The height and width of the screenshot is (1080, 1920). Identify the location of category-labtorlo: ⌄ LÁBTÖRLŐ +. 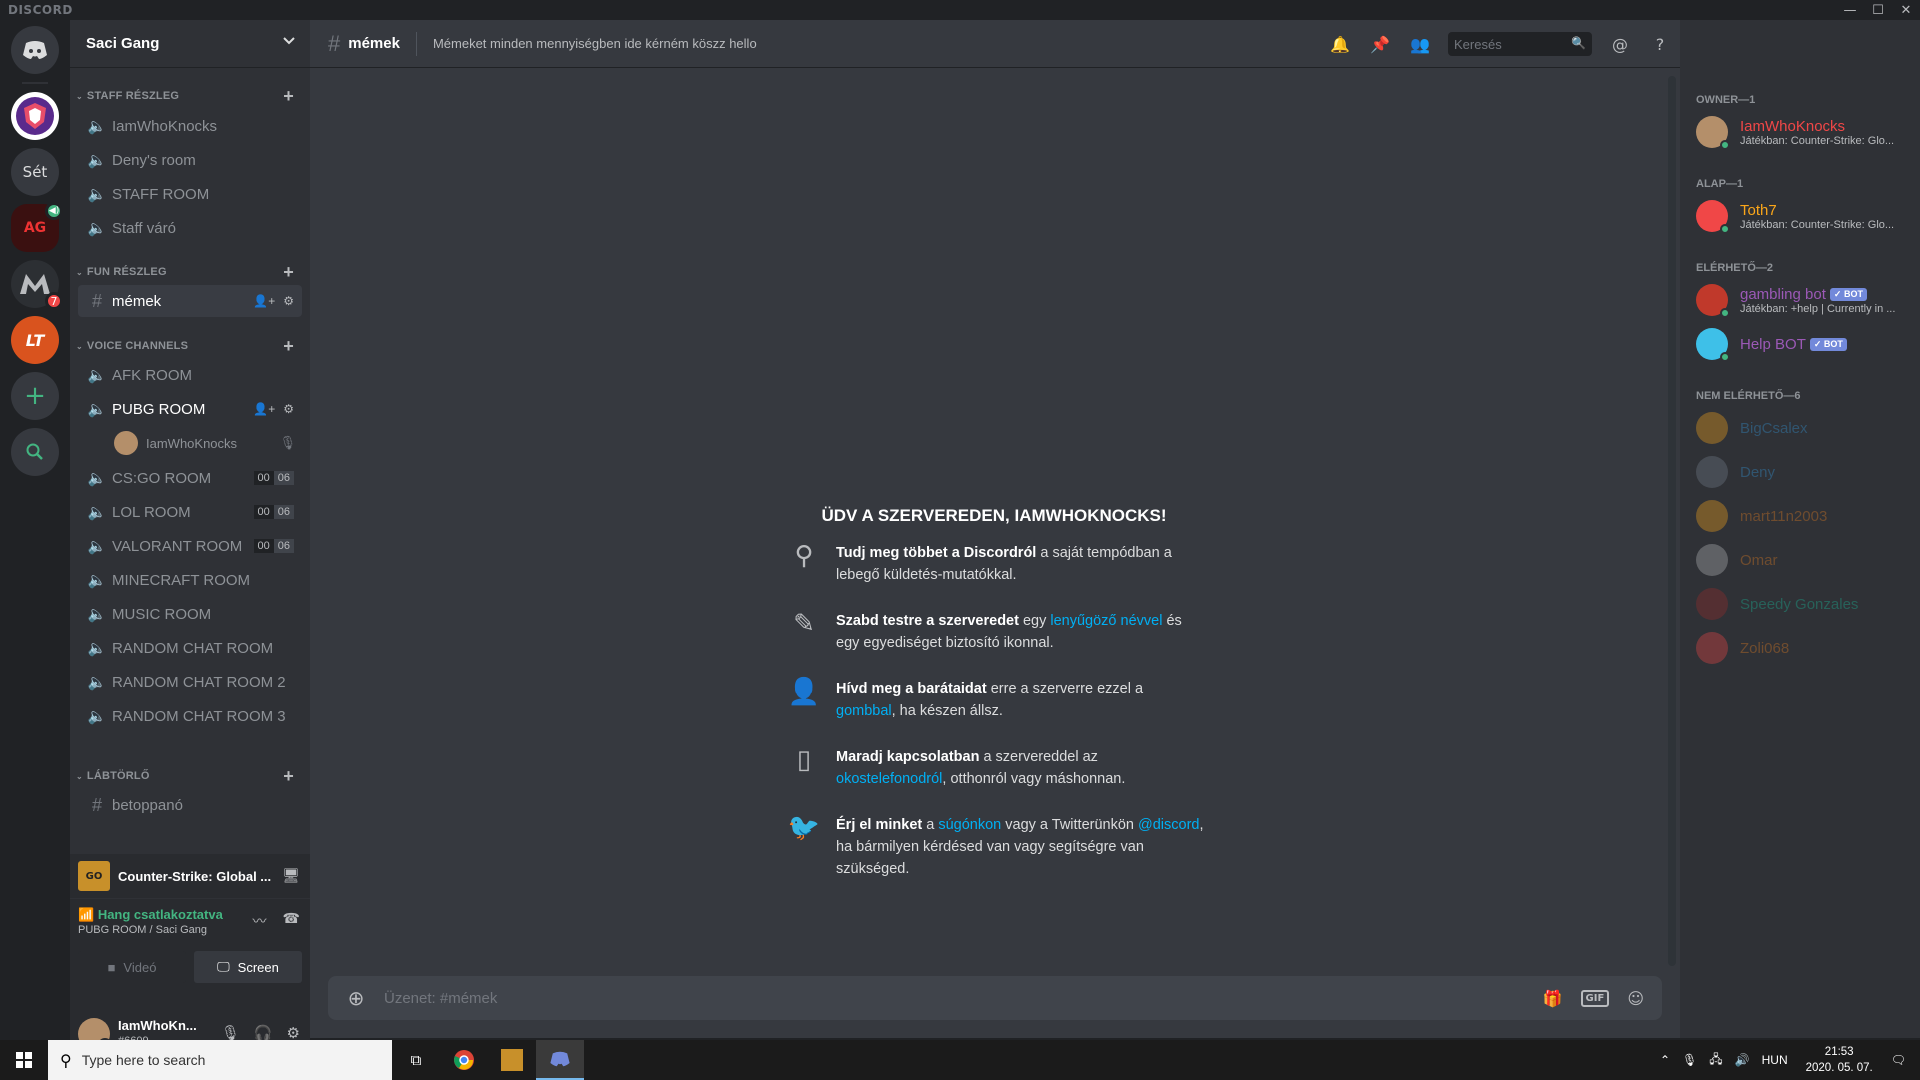
(190, 776).